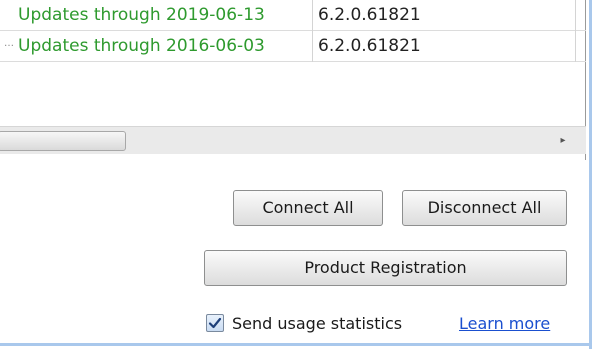  What do you see at coordinates (63, 141) in the screenshot?
I see `scrollbar-thumb` at bounding box center [63, 141].